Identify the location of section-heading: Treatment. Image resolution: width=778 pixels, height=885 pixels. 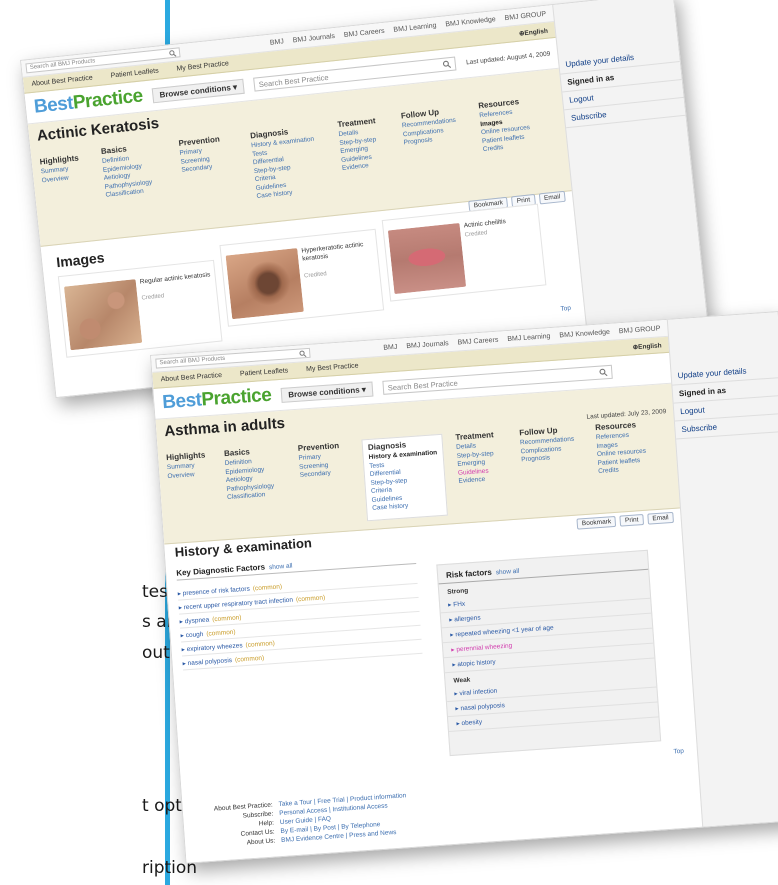
(474, 436).